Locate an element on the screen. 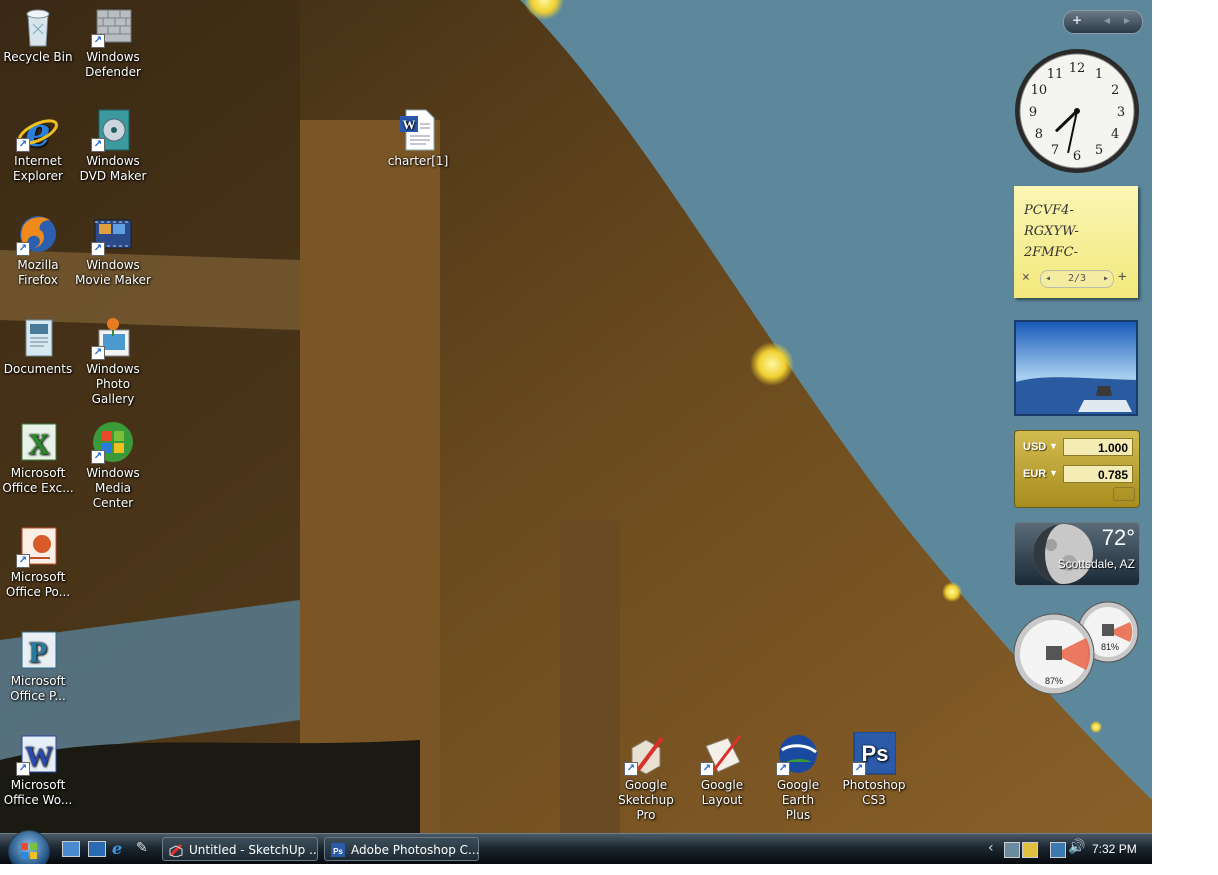 This screenshot has width=1218, height=875. desktop-icon-label: Windows Movie Maker is located at coordinates (113, 272).